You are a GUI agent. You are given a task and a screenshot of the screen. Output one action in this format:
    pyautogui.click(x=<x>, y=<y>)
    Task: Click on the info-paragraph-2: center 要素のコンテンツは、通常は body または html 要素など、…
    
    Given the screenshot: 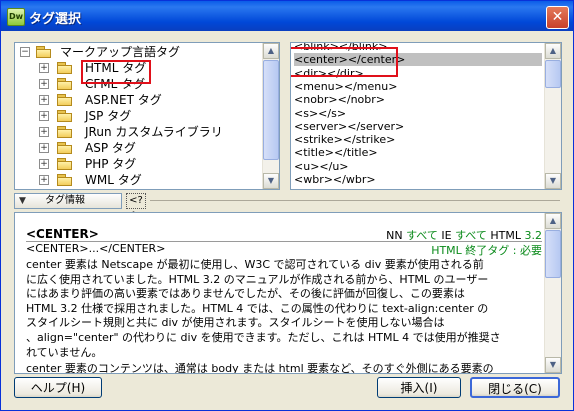 What is the action you would take?
    pyautogui.click(x=260, y=368)
    